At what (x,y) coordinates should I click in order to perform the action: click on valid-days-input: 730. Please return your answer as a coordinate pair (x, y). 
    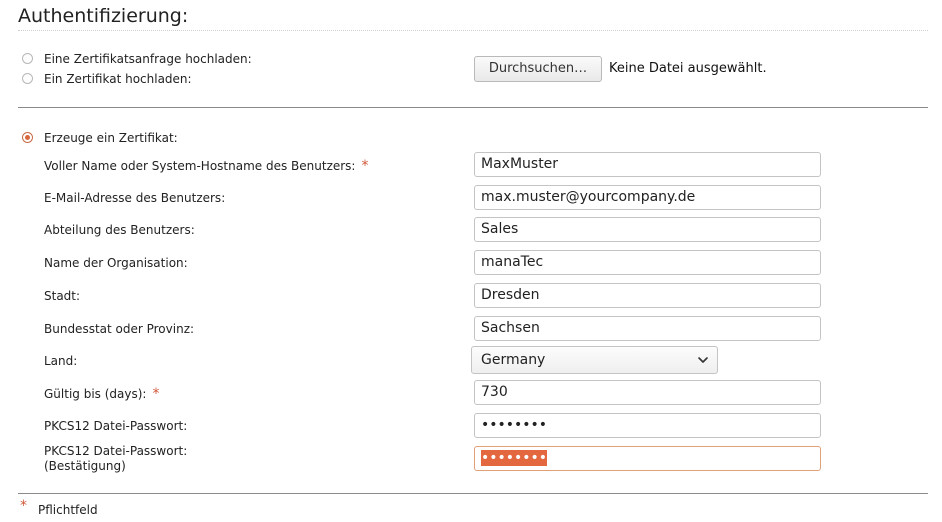
    Looking at the image, I should click on (647, 392).